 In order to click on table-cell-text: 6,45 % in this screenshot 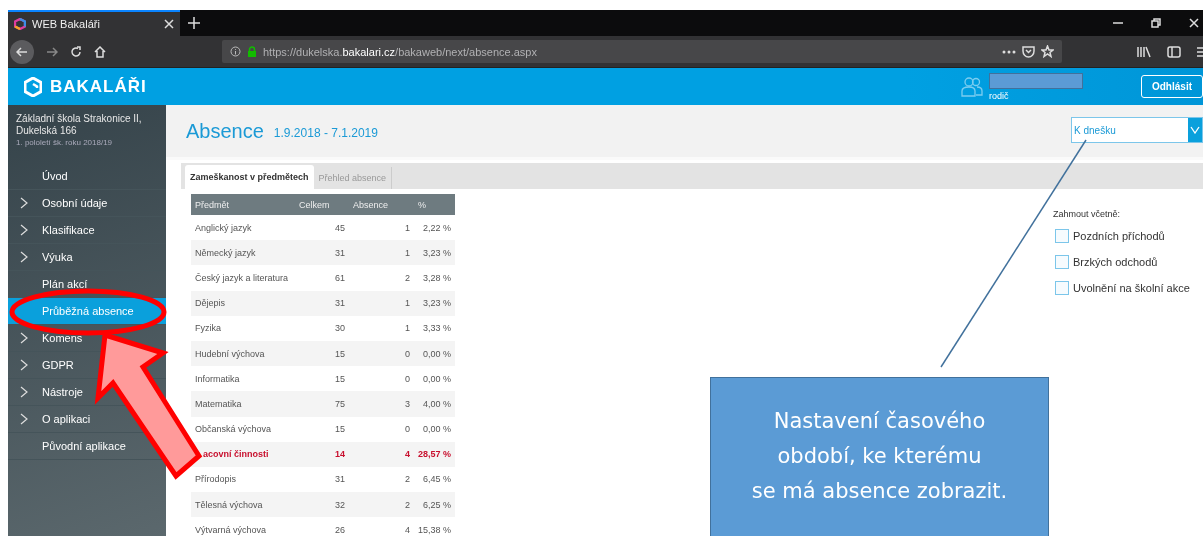, I will do `click(436, 480)`.